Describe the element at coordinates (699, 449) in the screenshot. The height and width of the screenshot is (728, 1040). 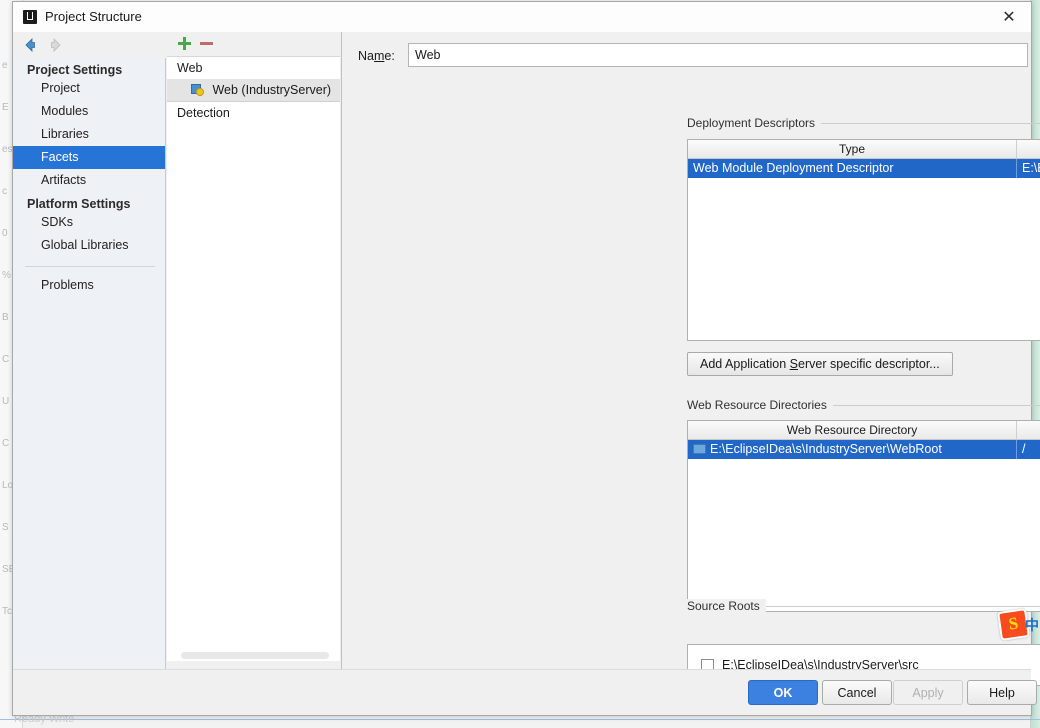
I see `folder-icon` at that location.